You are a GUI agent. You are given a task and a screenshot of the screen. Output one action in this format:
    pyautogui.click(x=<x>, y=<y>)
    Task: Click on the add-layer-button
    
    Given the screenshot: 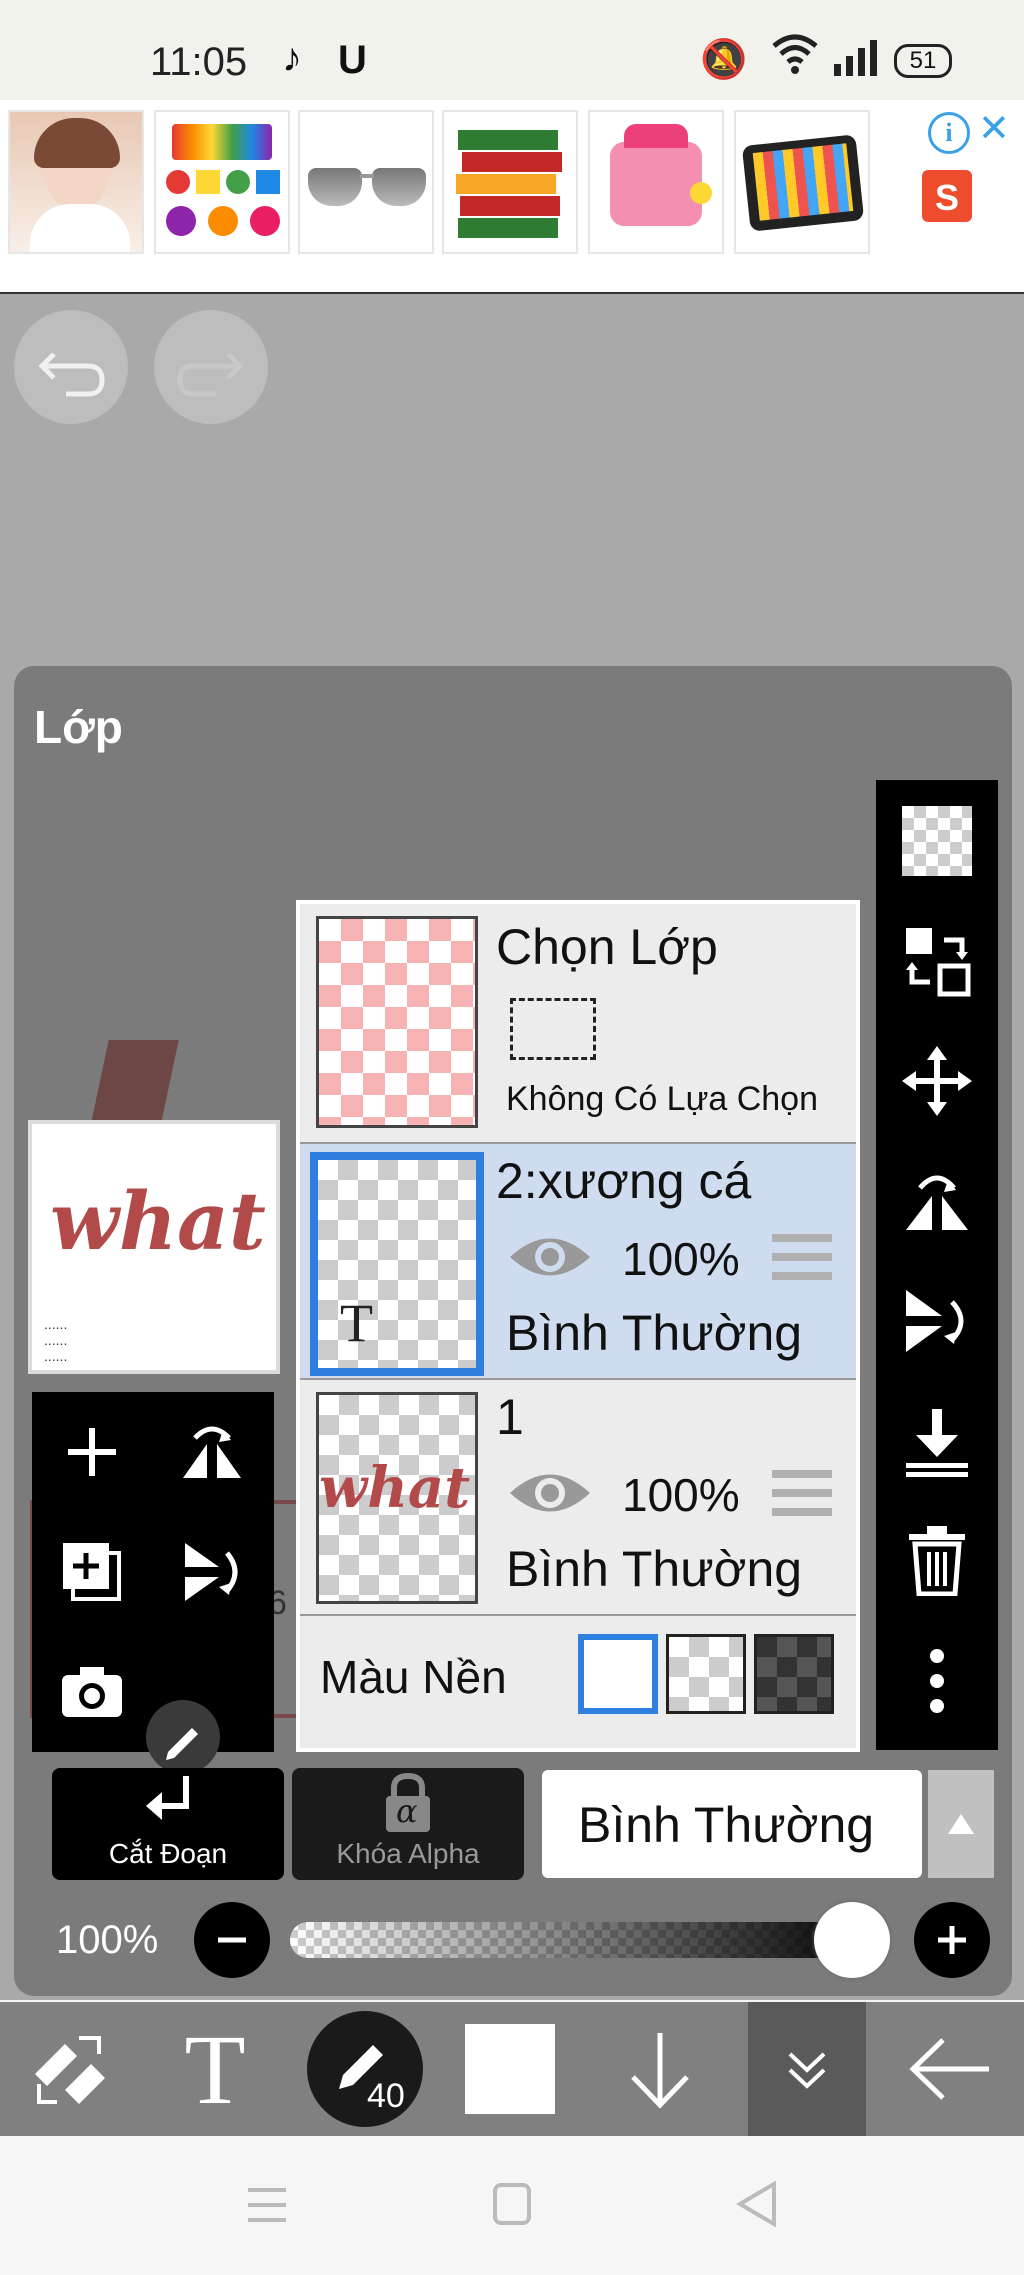 What is the action you would take?
    pyautogui.click(x=92, y=1452)
    